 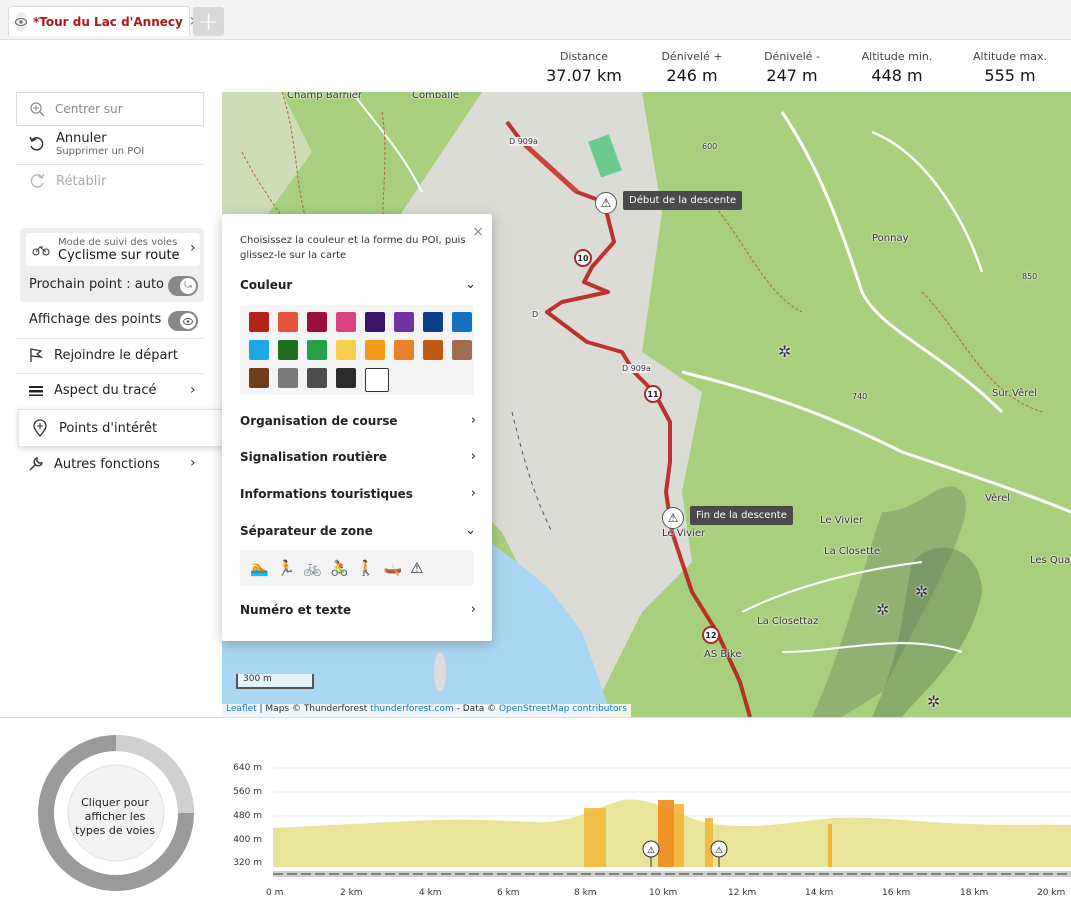 What do you see at coordinates (358, 530) in the screenshot?
I see `section-zone: Séparateur de zone ⌄` at bounding box center [358, 530].